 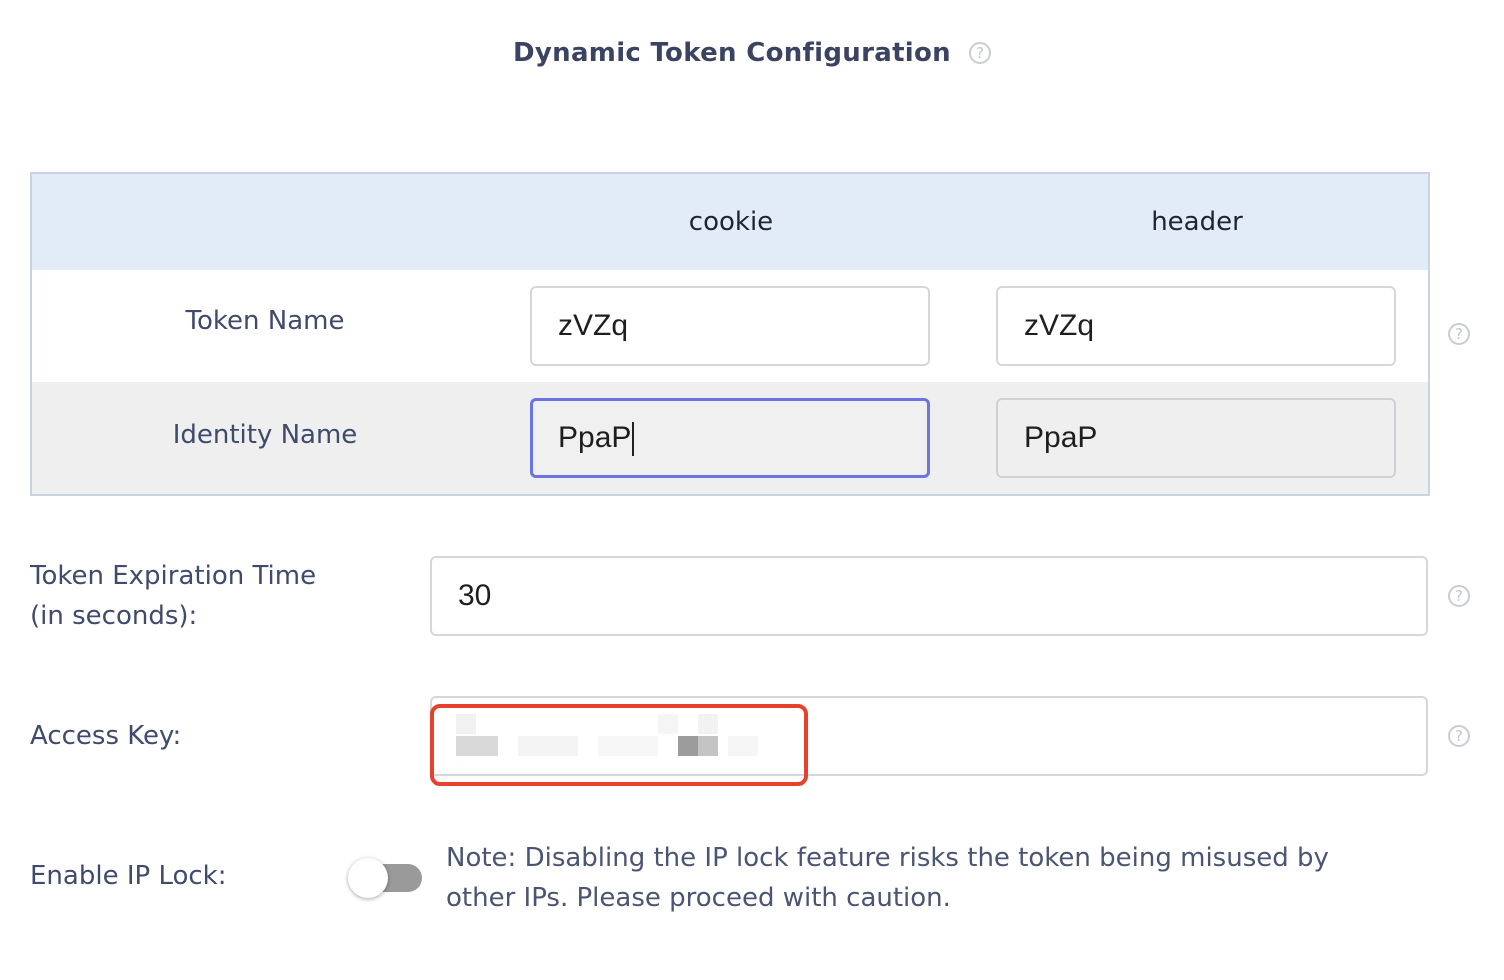 What do you see at coordinates (1196, 438) in the screenshot?
I see `identity-name-header-input: PpaP` at bounding box center [1196, 438].